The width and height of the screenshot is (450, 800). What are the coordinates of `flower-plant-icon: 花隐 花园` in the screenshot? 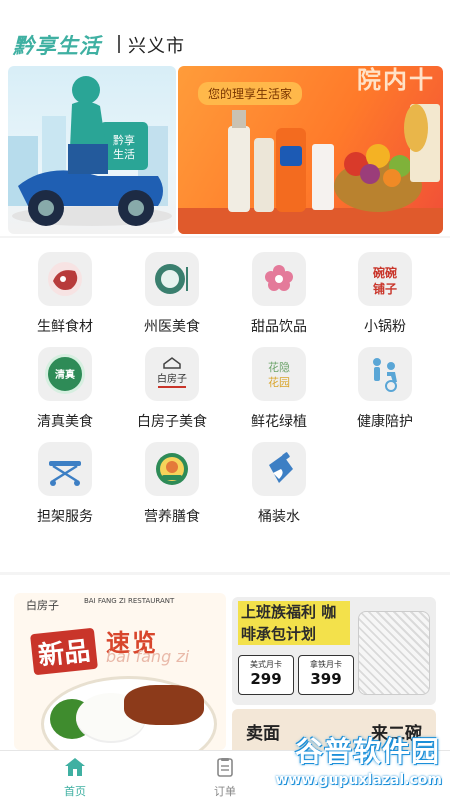 It's located at (279, 374).